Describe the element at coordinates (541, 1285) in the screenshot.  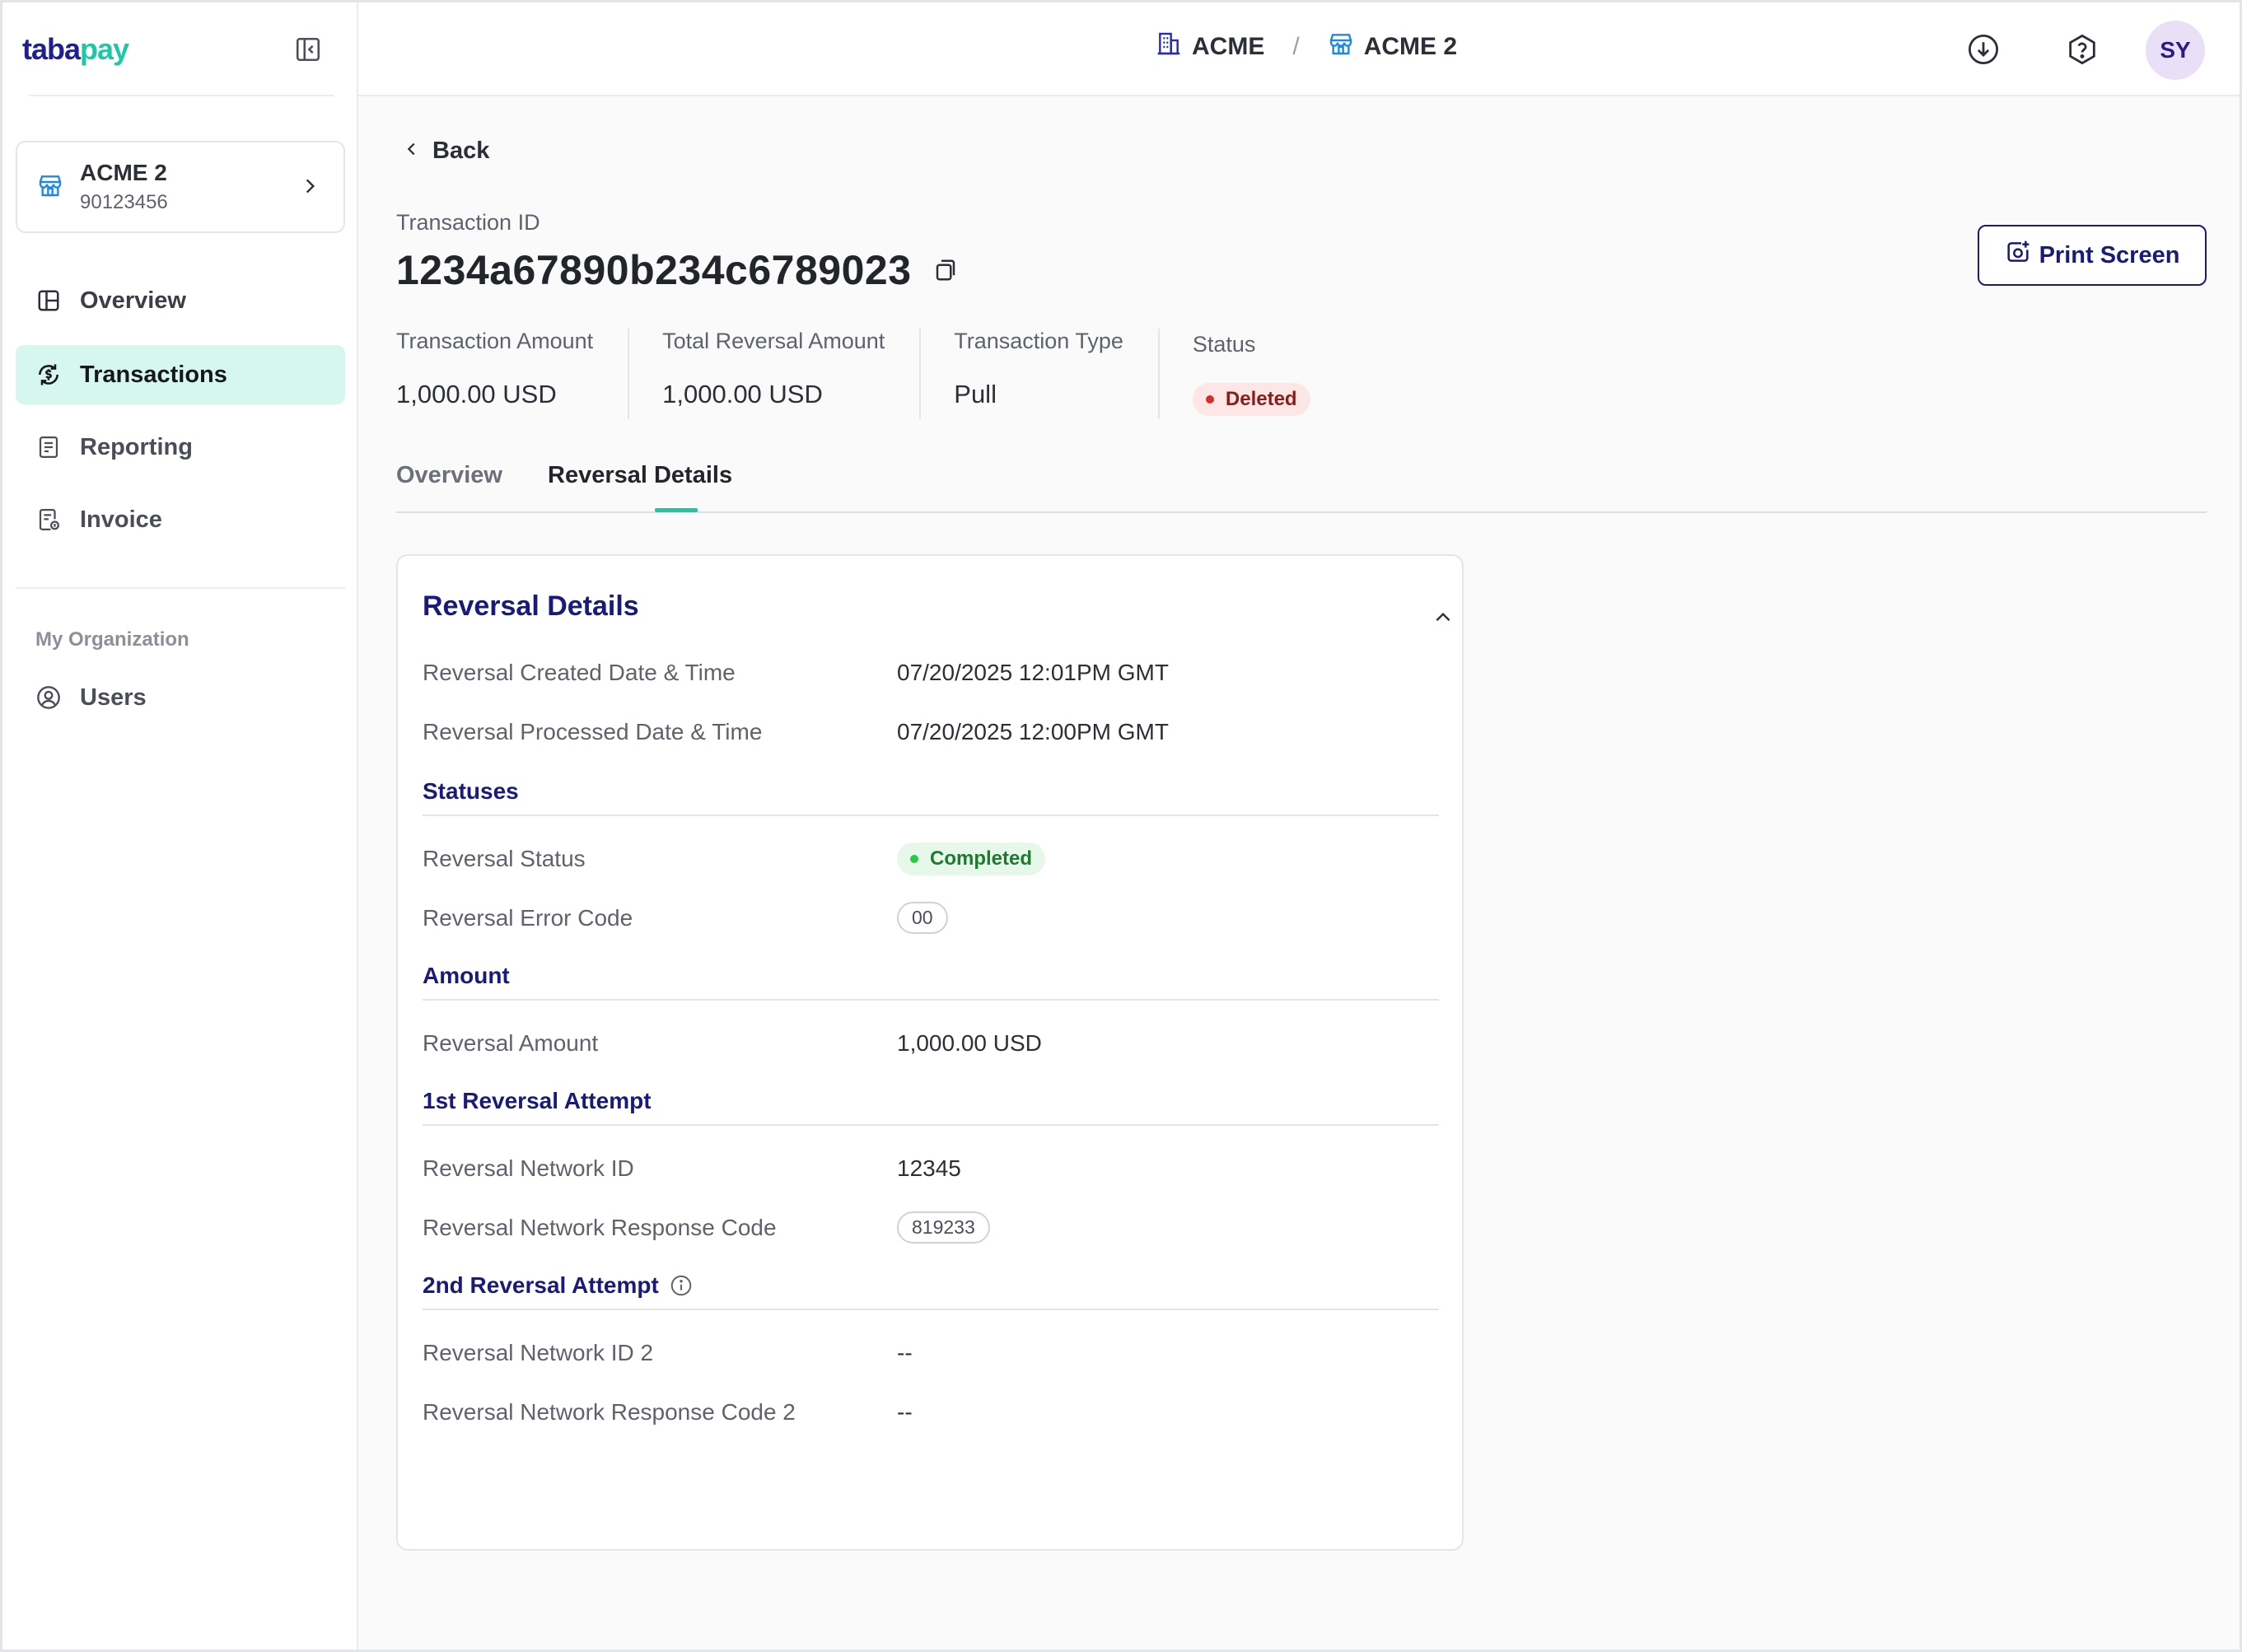
I see `section-2nd-attempt-label: 2nd Reversal Attempt` at that location.